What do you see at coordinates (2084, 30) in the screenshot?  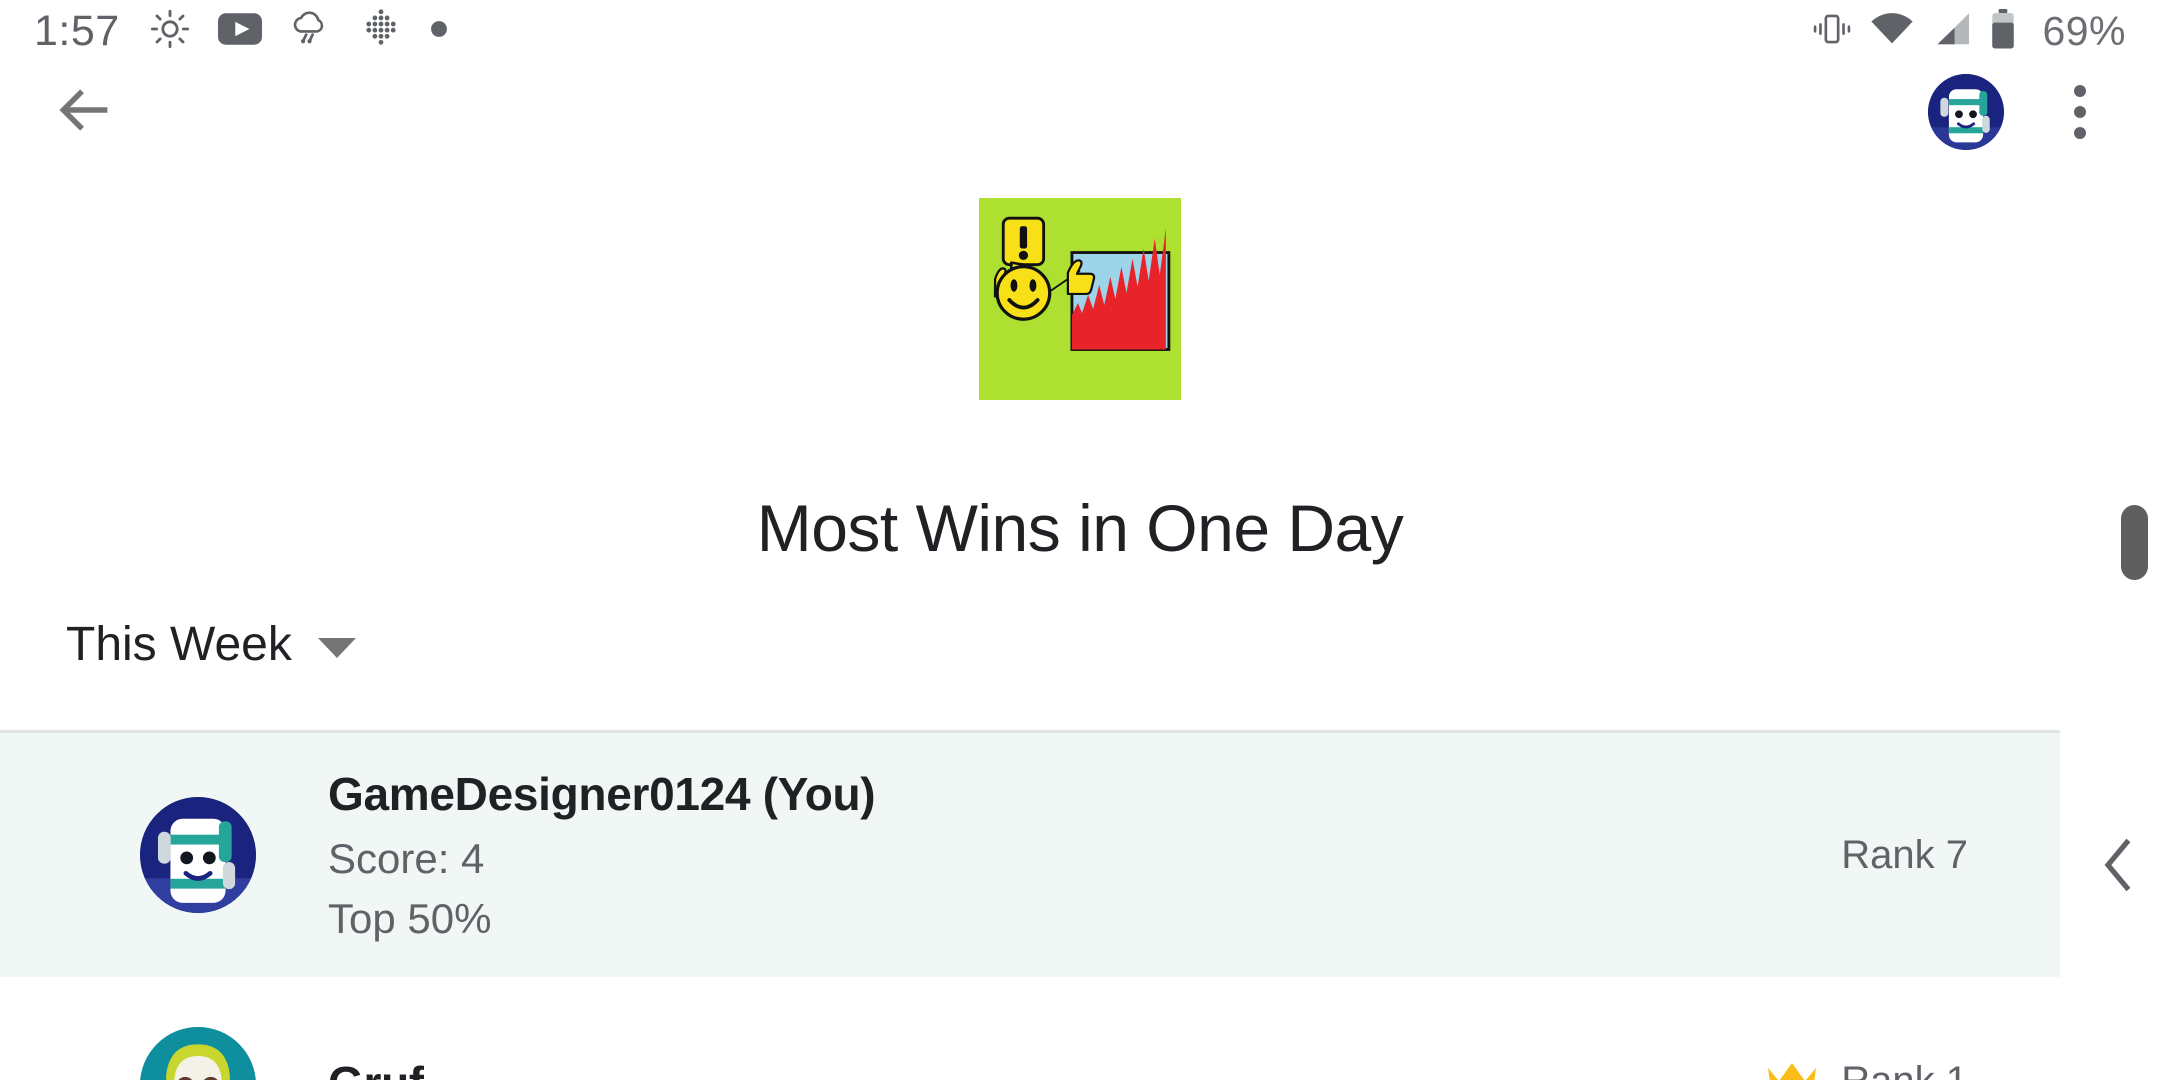 I see `battery-percentage: 69%` at bounding box center [2084, 30].